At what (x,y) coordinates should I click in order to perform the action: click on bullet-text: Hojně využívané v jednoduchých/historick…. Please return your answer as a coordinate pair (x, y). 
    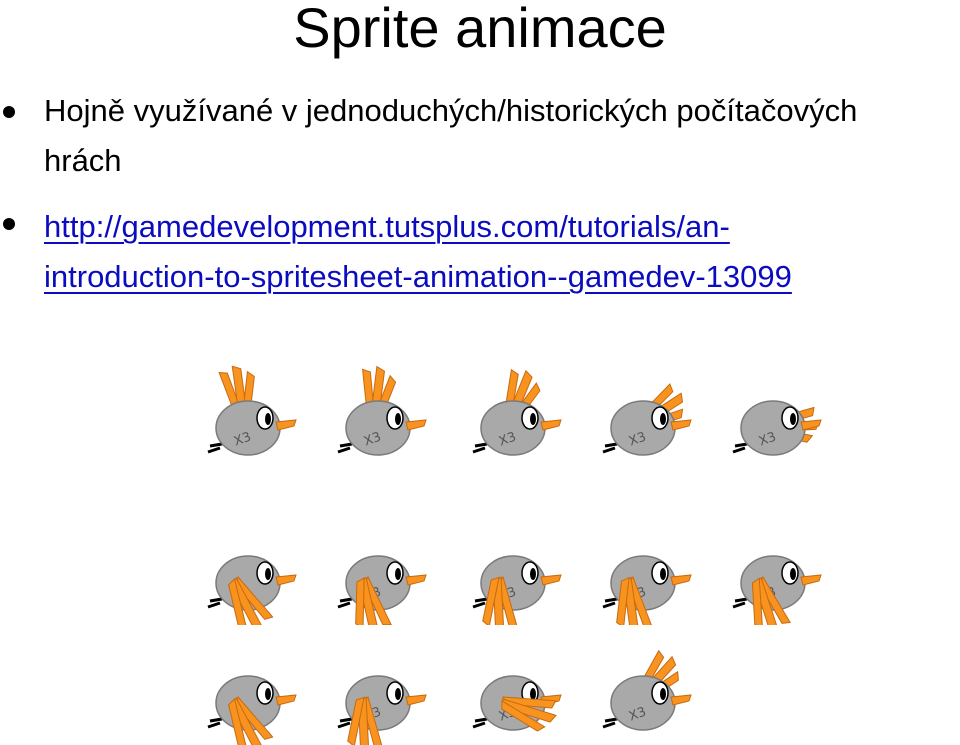
    Looking at the image, I should click on (451, 135).